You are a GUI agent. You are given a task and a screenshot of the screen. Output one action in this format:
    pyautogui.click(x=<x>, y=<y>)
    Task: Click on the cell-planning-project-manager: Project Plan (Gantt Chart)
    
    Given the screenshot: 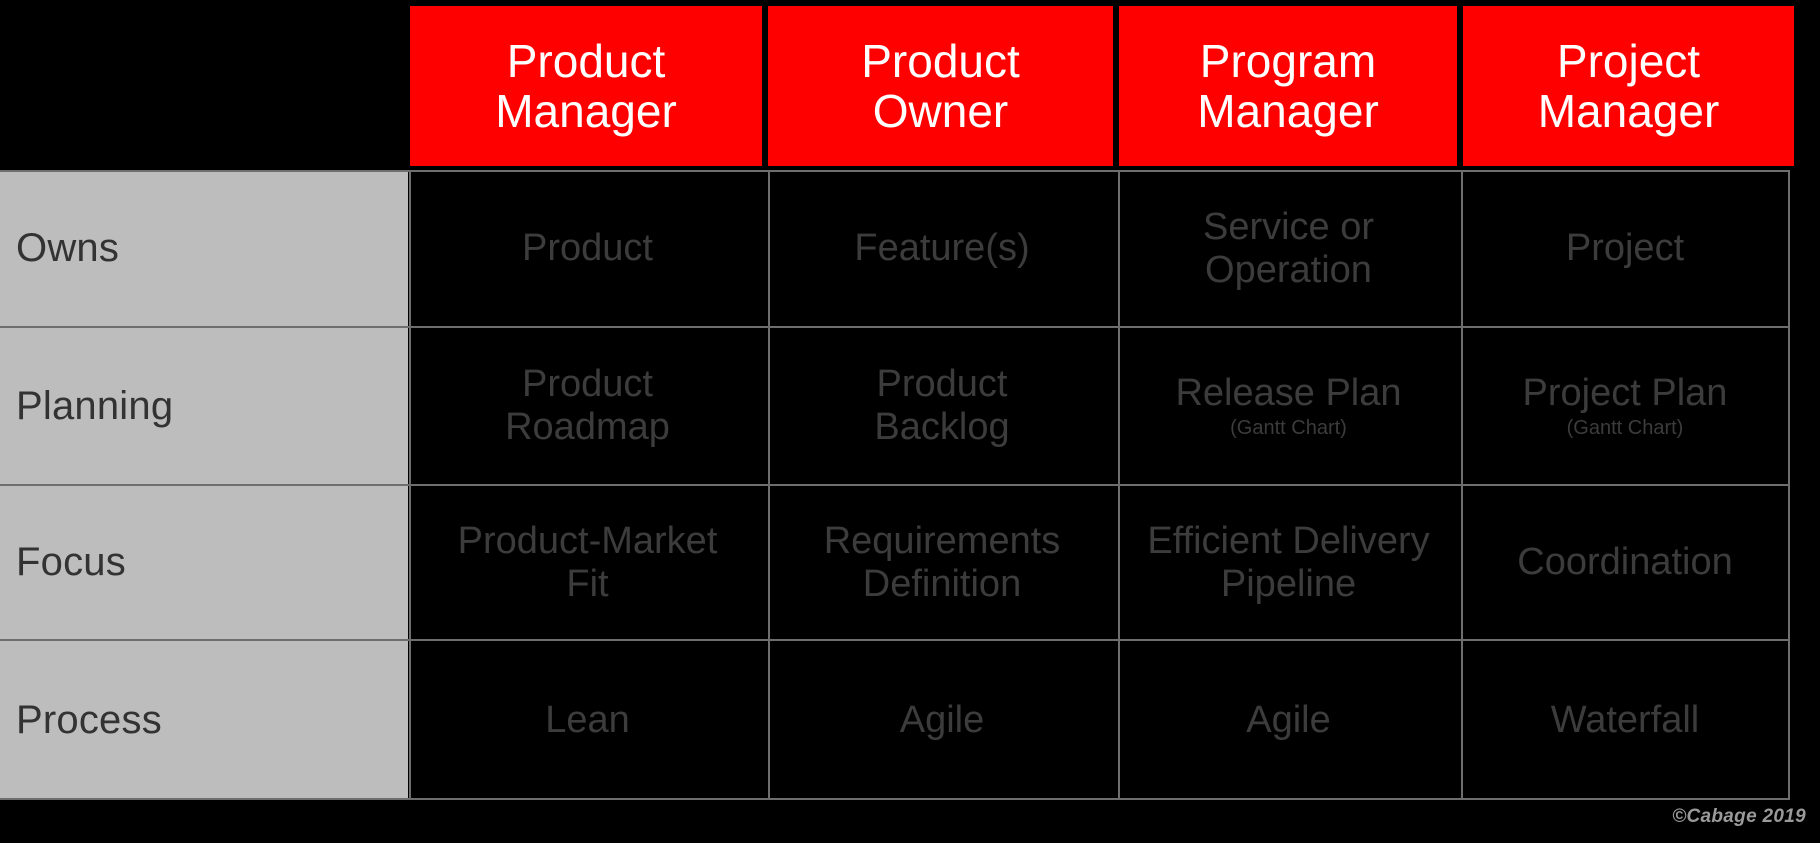 What is the action you would take?
    pyautogui.click(x=1625, y=406)
    